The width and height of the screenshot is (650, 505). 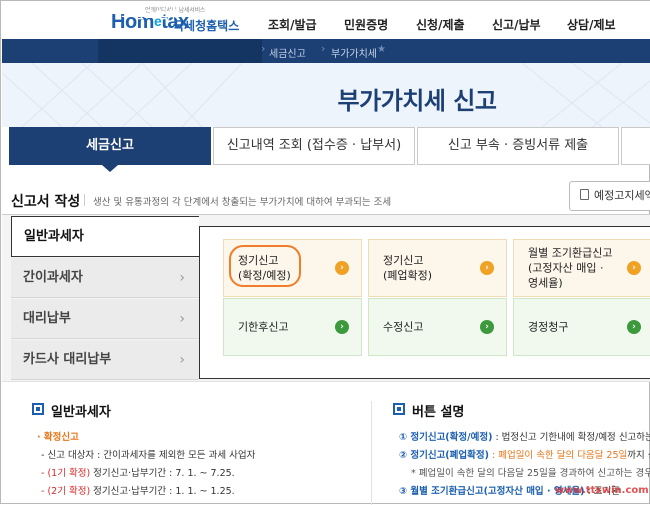 What do you see at coordinates (148, 455) in the screenshot?
I see `filing-target: - 신고 대상자 : 간이과세자를 제외한 모든 과세 사업자` at bounding box center [148, 455].